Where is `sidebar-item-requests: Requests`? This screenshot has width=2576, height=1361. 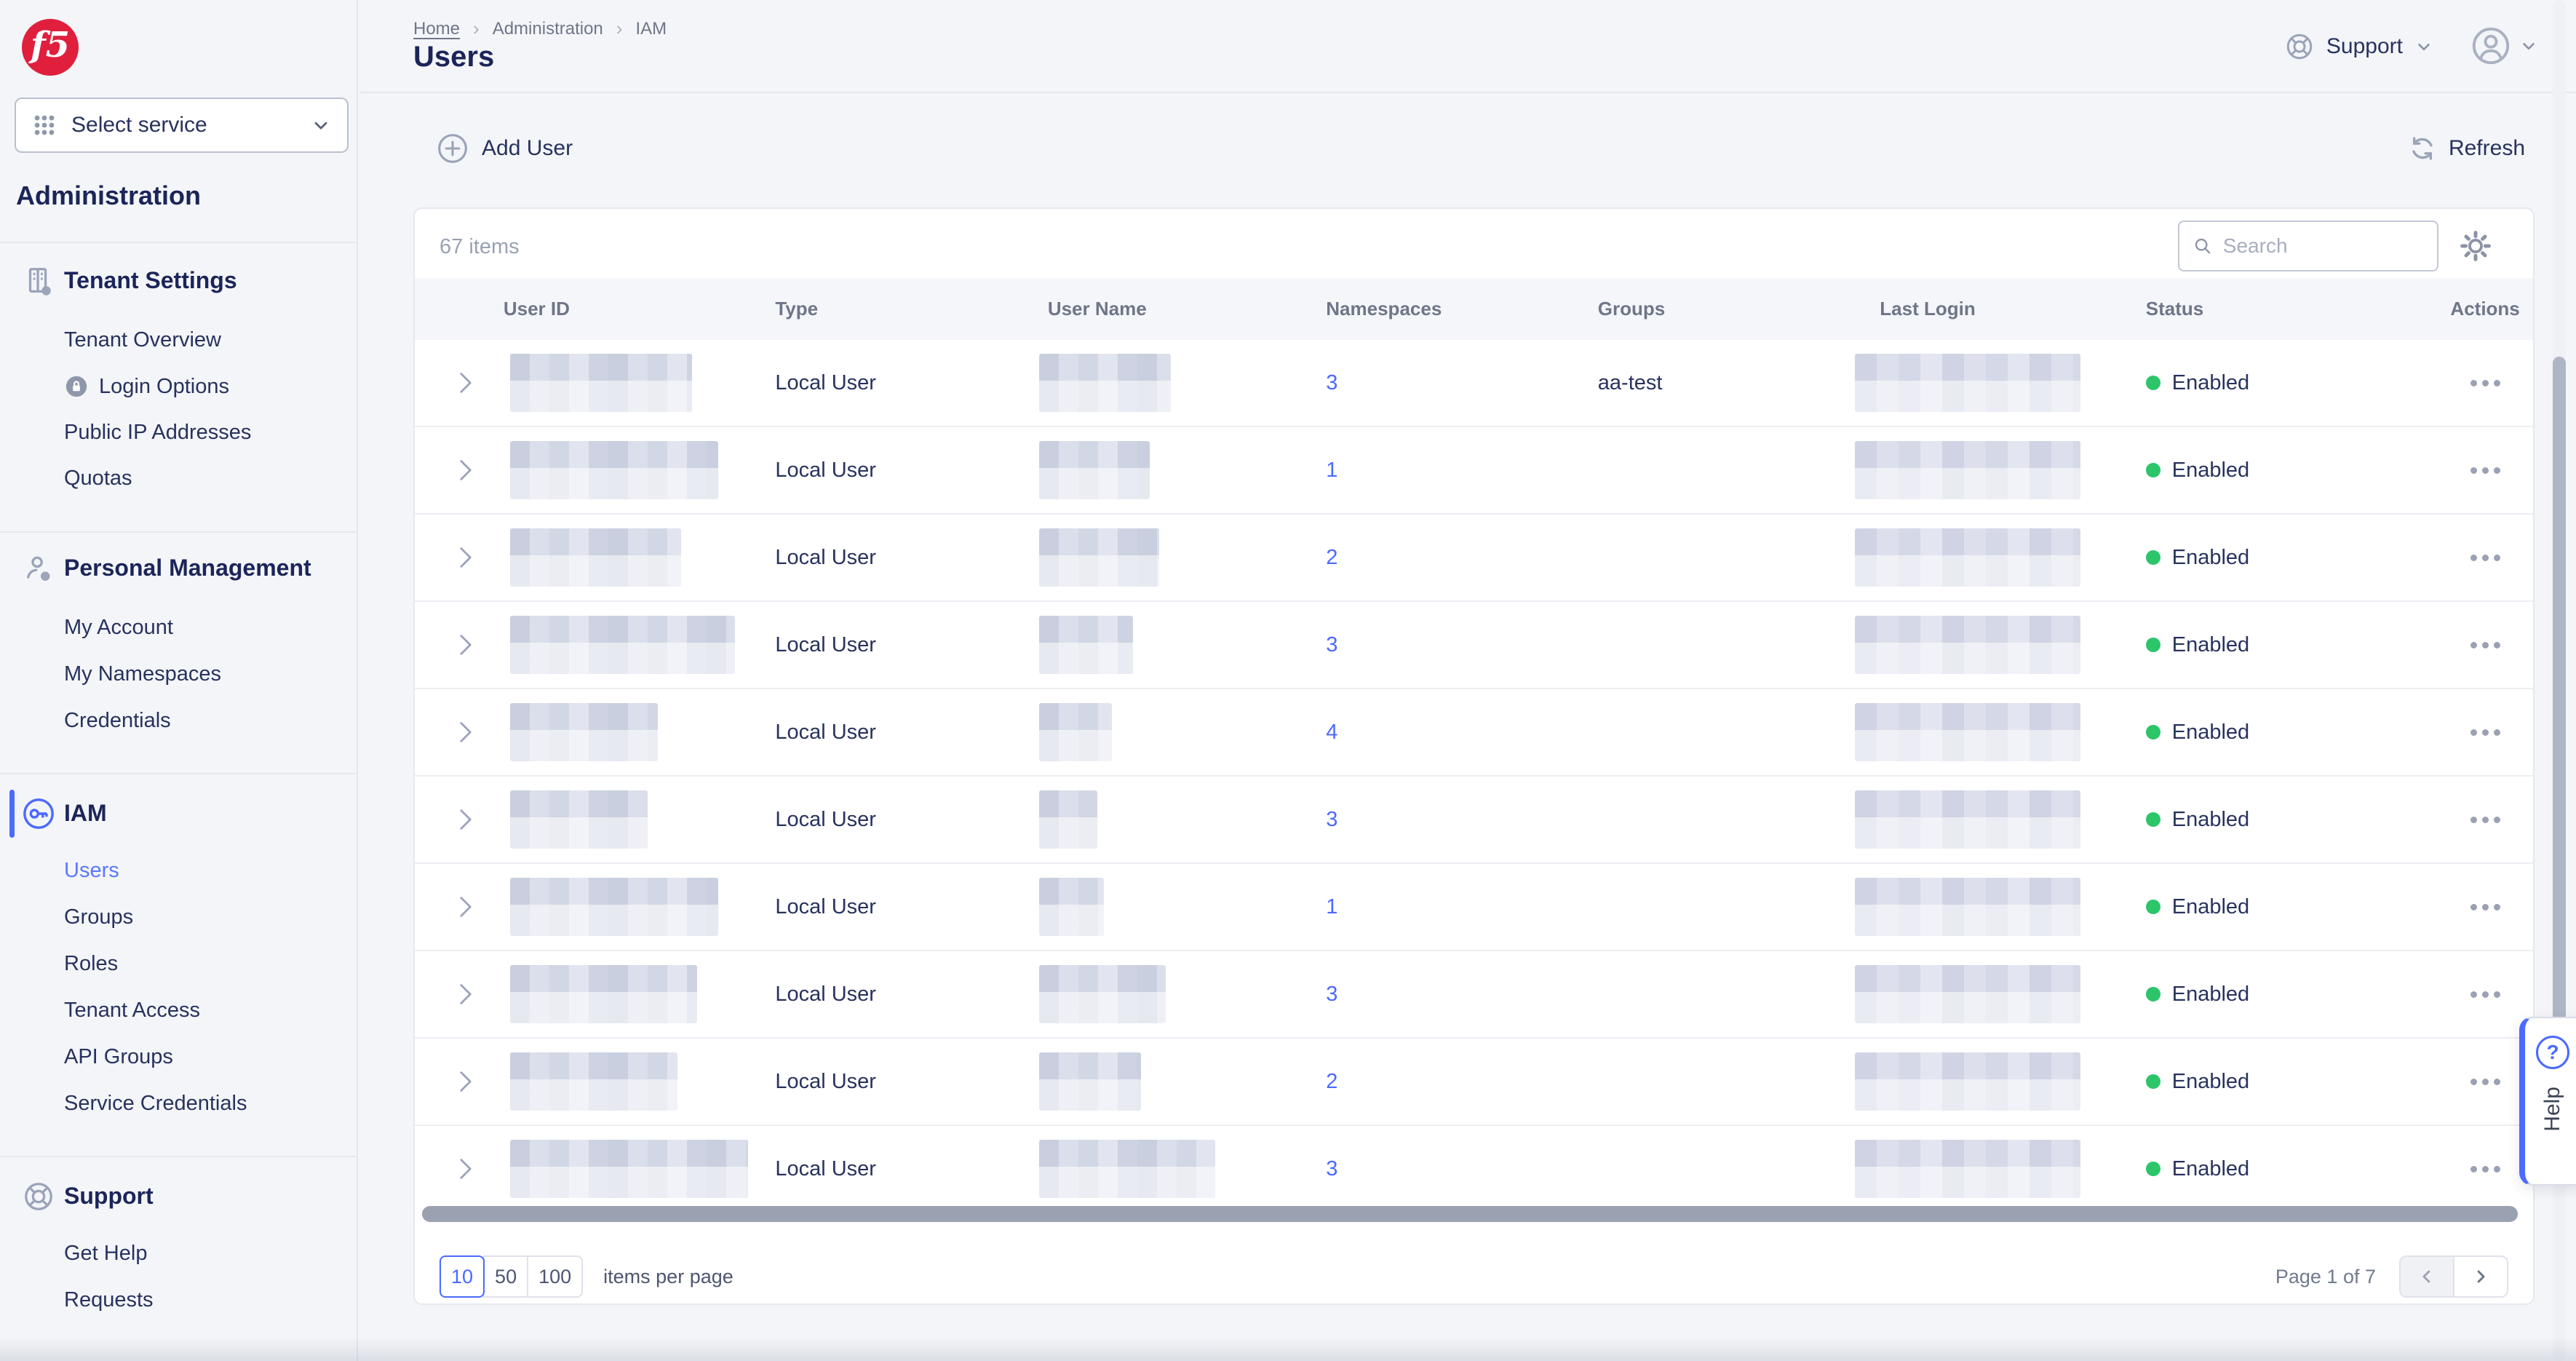
sidebar-item-requests: Requests is located at coordinates (109, 1299).